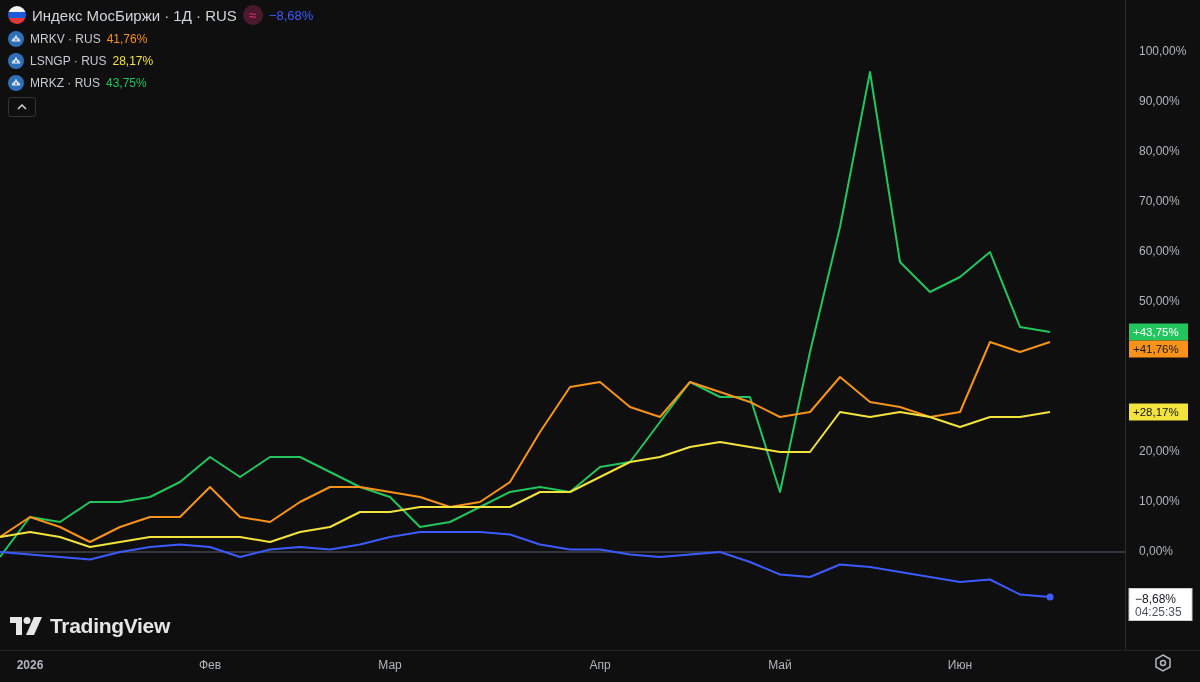 The width and height of the screenshot is (1200, 682). What do you see at coordinates (1158, 412) in the screenshot?
I see `price-badge: +28,17%` at bounding box center [1158, 412].